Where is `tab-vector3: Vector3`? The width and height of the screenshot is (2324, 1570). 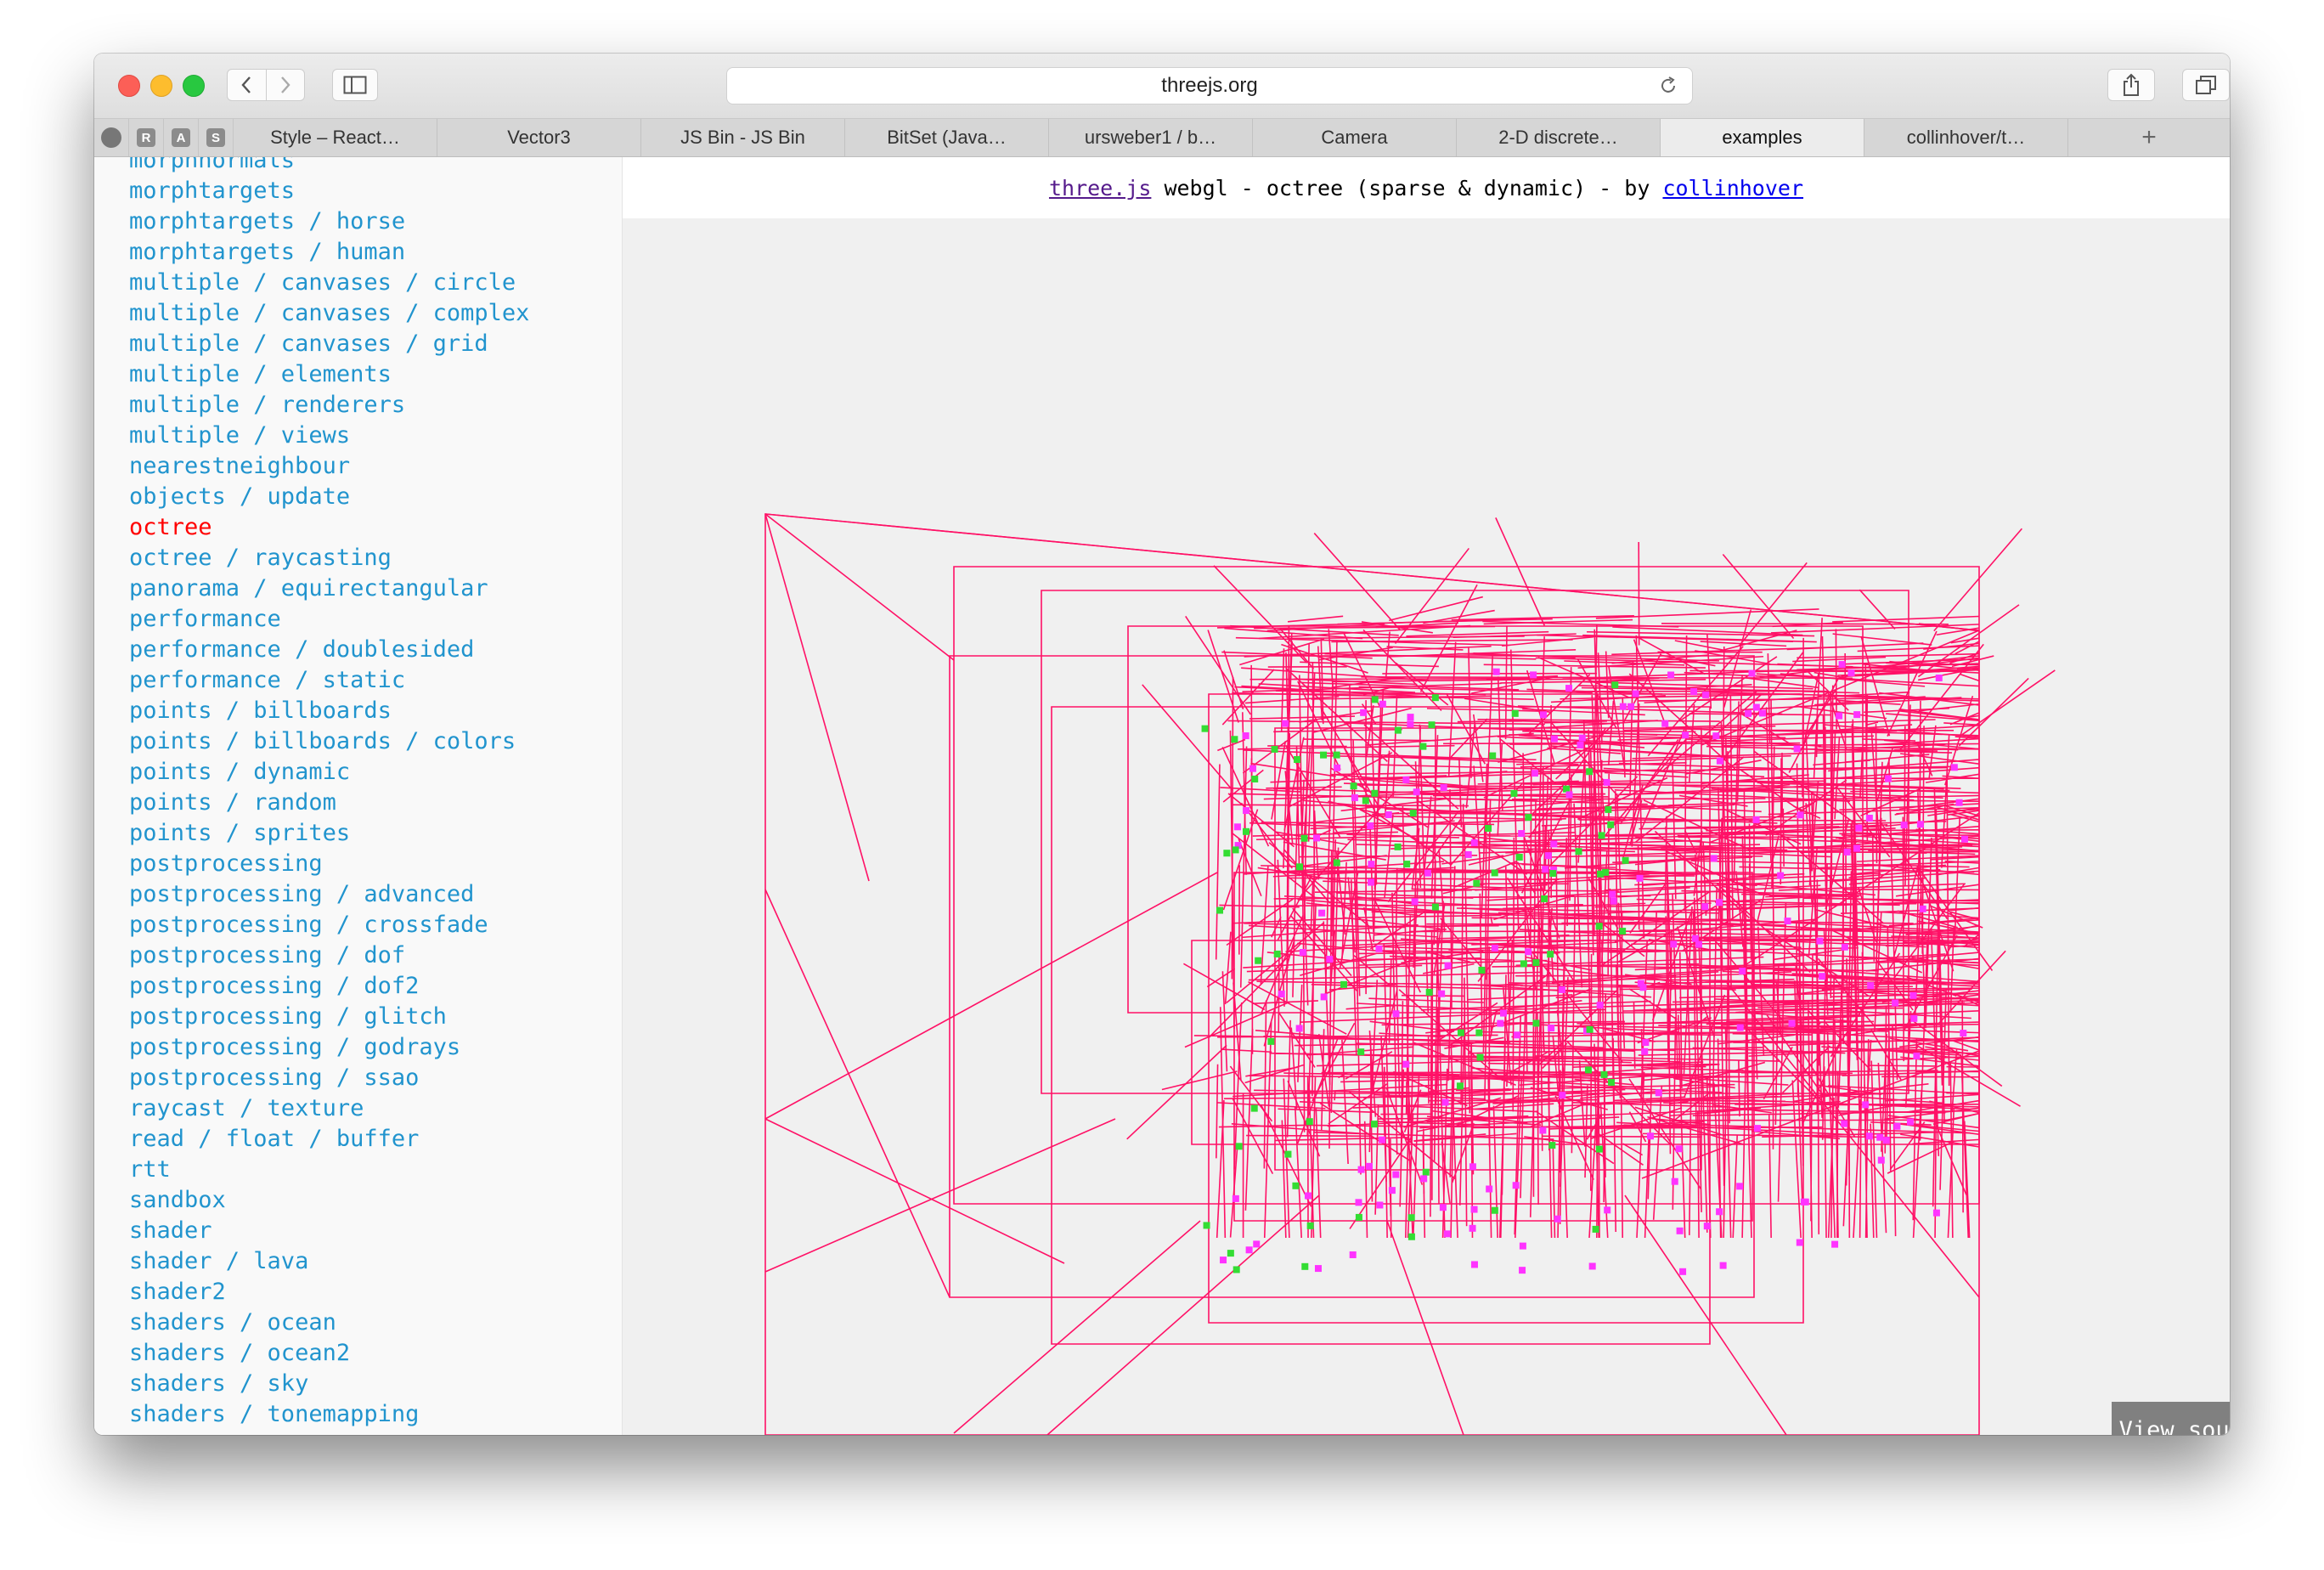 tab-vector3: Vector3 is located at coordinates (539, 137).